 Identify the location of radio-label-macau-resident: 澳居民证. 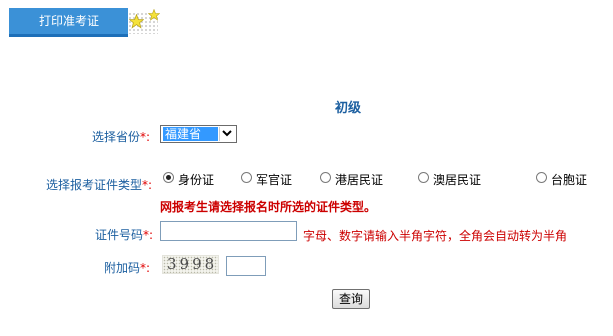
(457, 180).